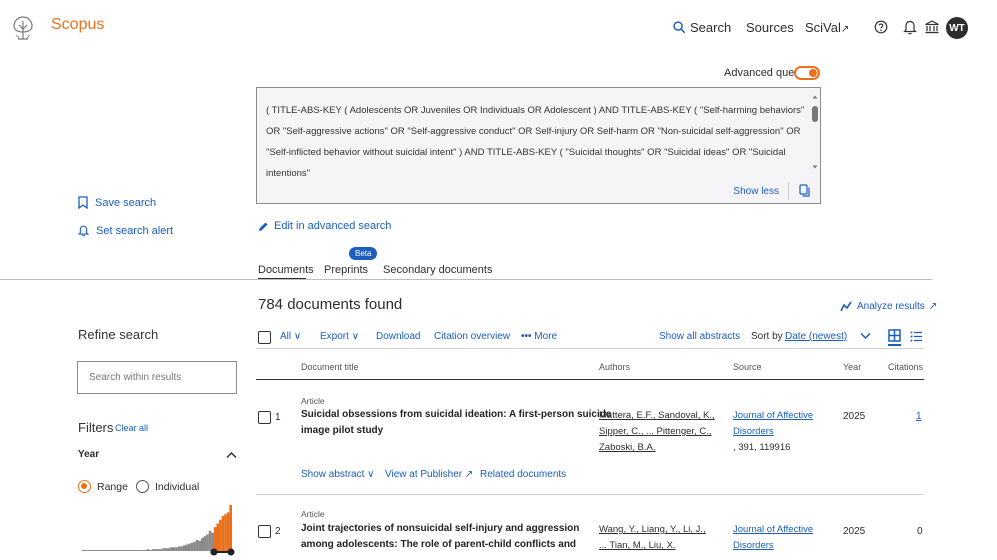 The image size is (997, 560). What do you see at coordinates (437, 270) in the screenshot?
I see `tab-secondary-documents: Secondary documents` at bounding box center [437, 270].